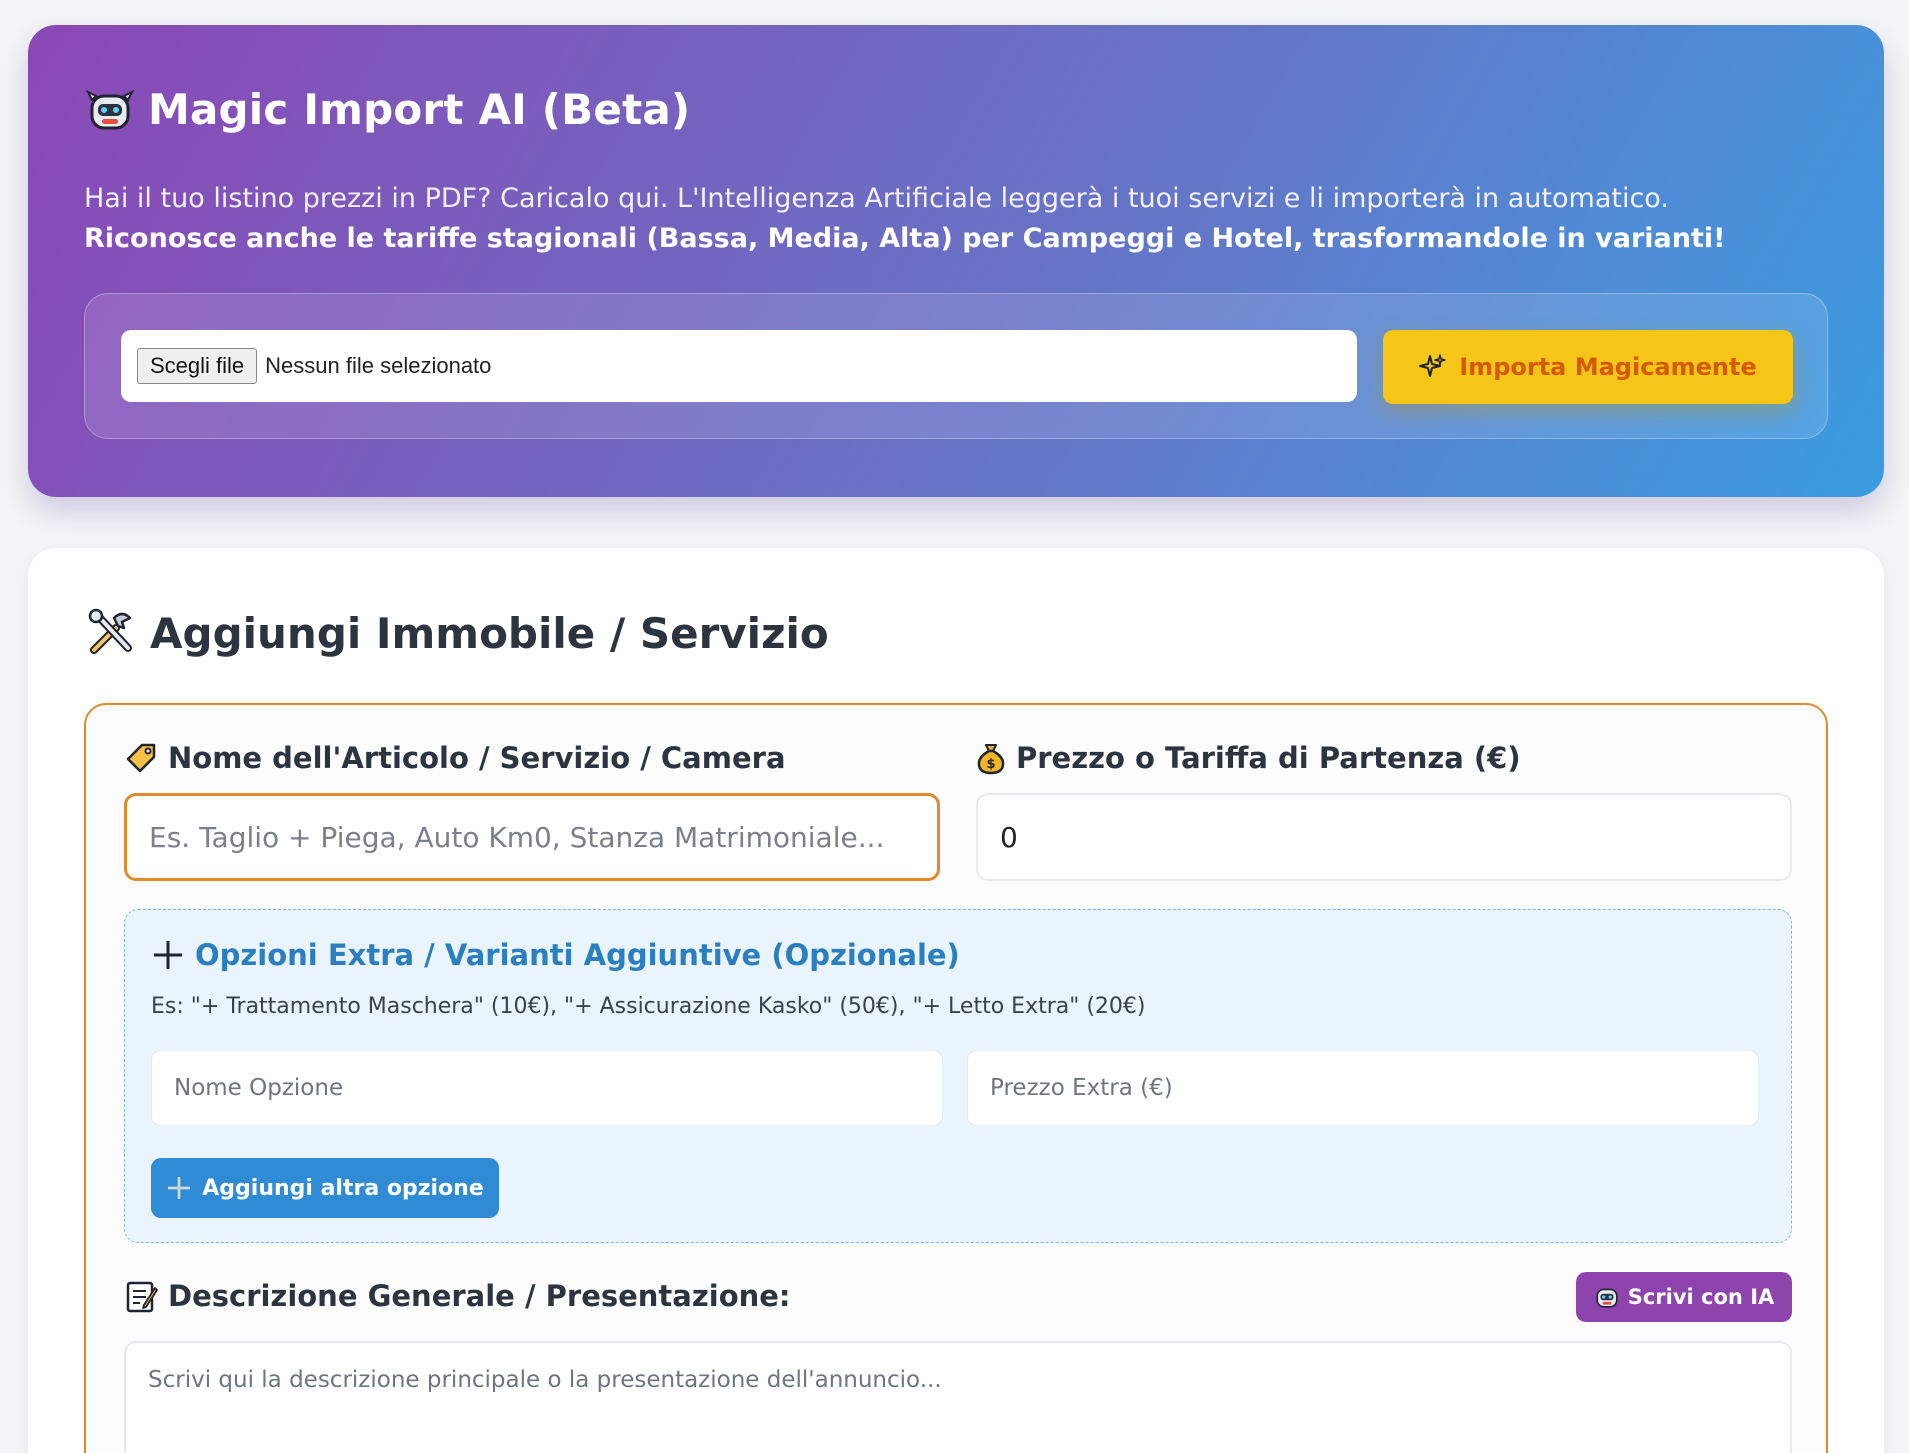 The image size is (1909, 1453). Describe the element at coordinates (958, 1397) in the screenshot. I see `description-textarea` at that location.